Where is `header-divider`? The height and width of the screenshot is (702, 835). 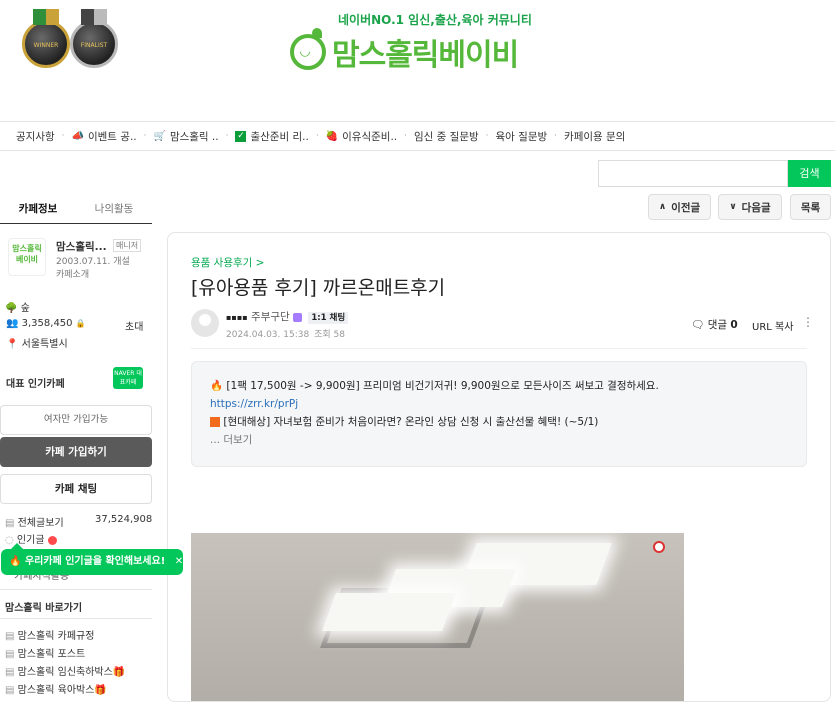
header-divider is located at coordinates (499, 348).